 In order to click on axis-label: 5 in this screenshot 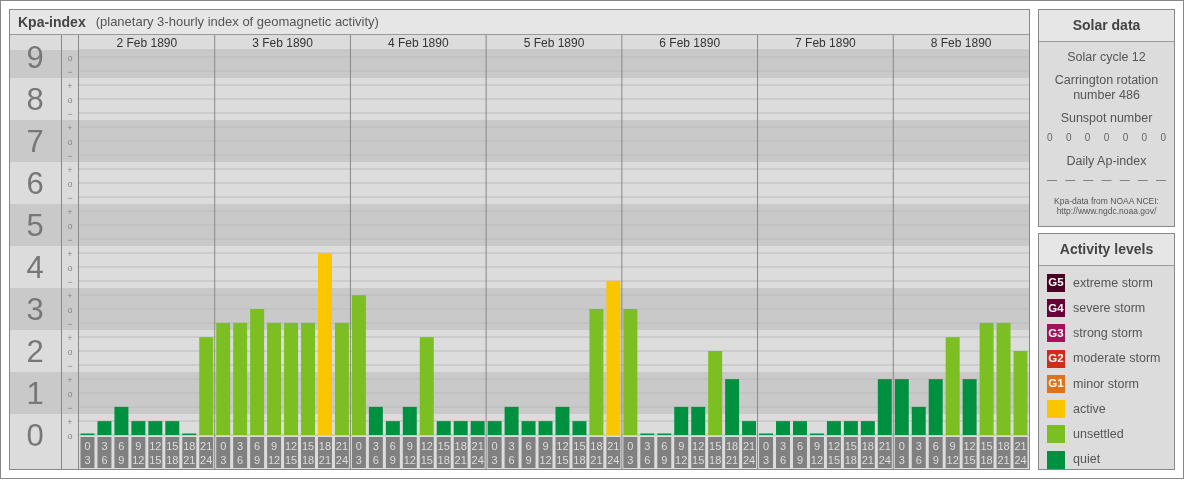, I will do `click(35, 225)`.